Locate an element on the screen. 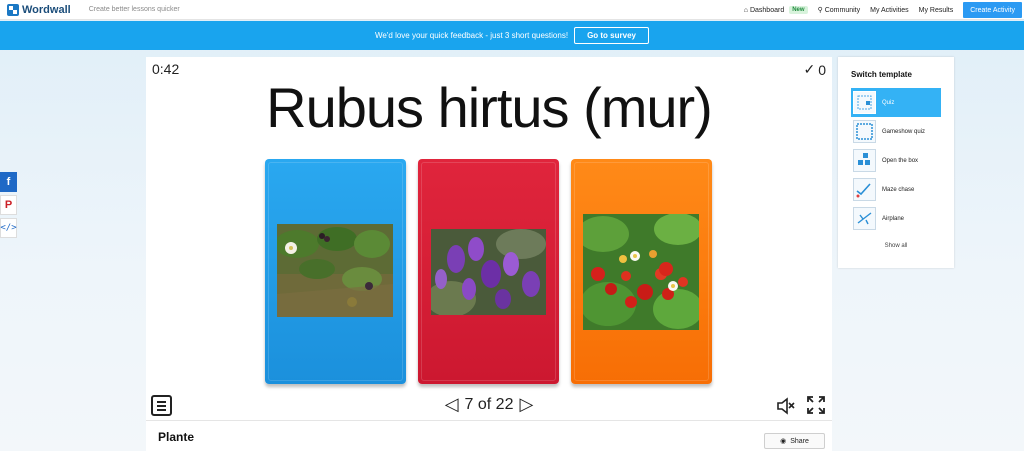 The width and height of the screenshot is (1024, 451). template-label: Airplane is located at coordinates (893, 218).